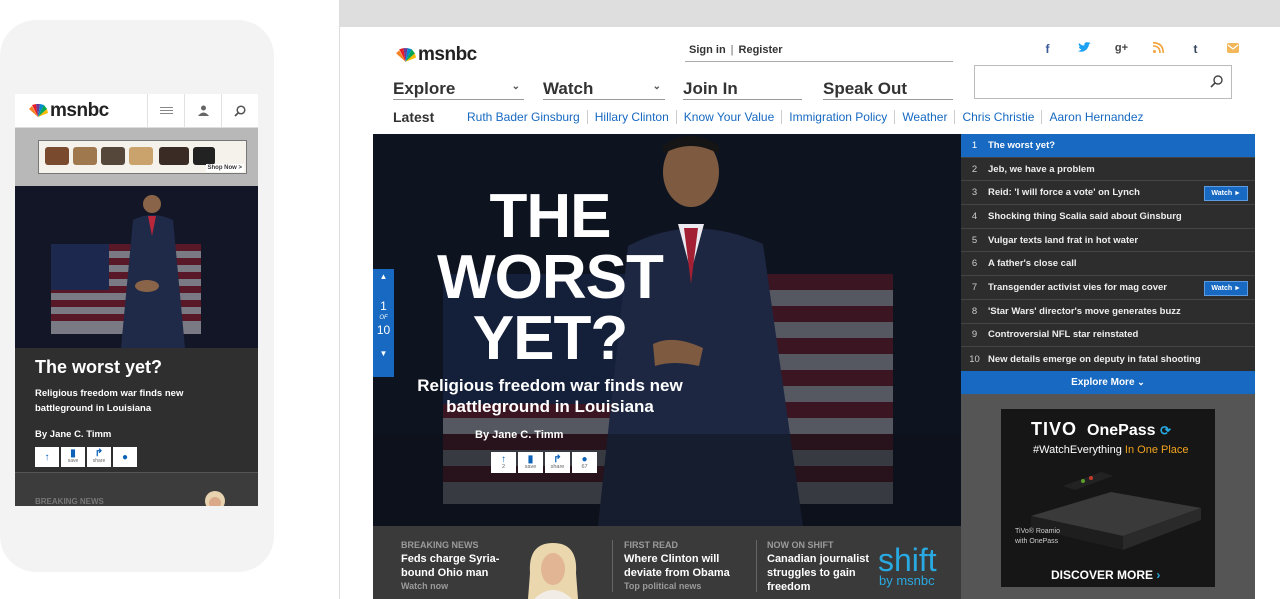 The height and width of the screenshot is (599, 1280). I want to click on anchor-thumbnail, so click(215, 498).